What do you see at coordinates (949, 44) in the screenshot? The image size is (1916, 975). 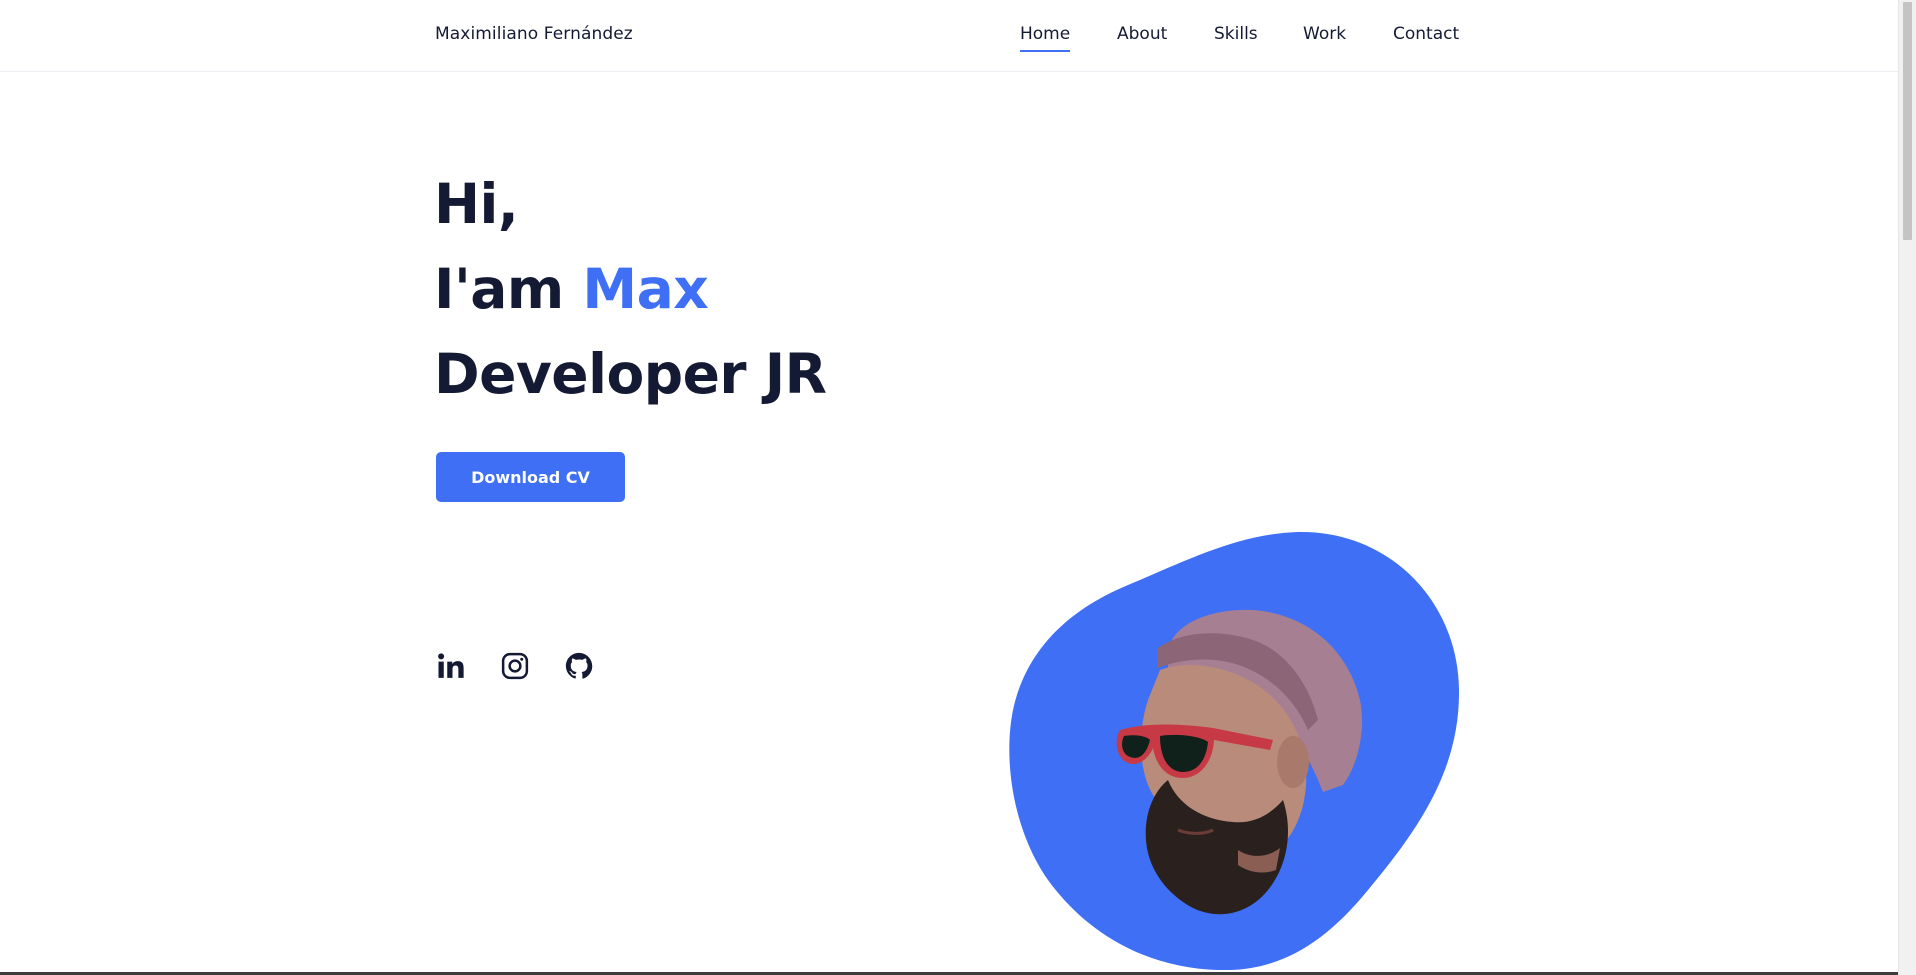 I see `main-nav: Home About Skills Work Contact` at bounding box center [949, 44].